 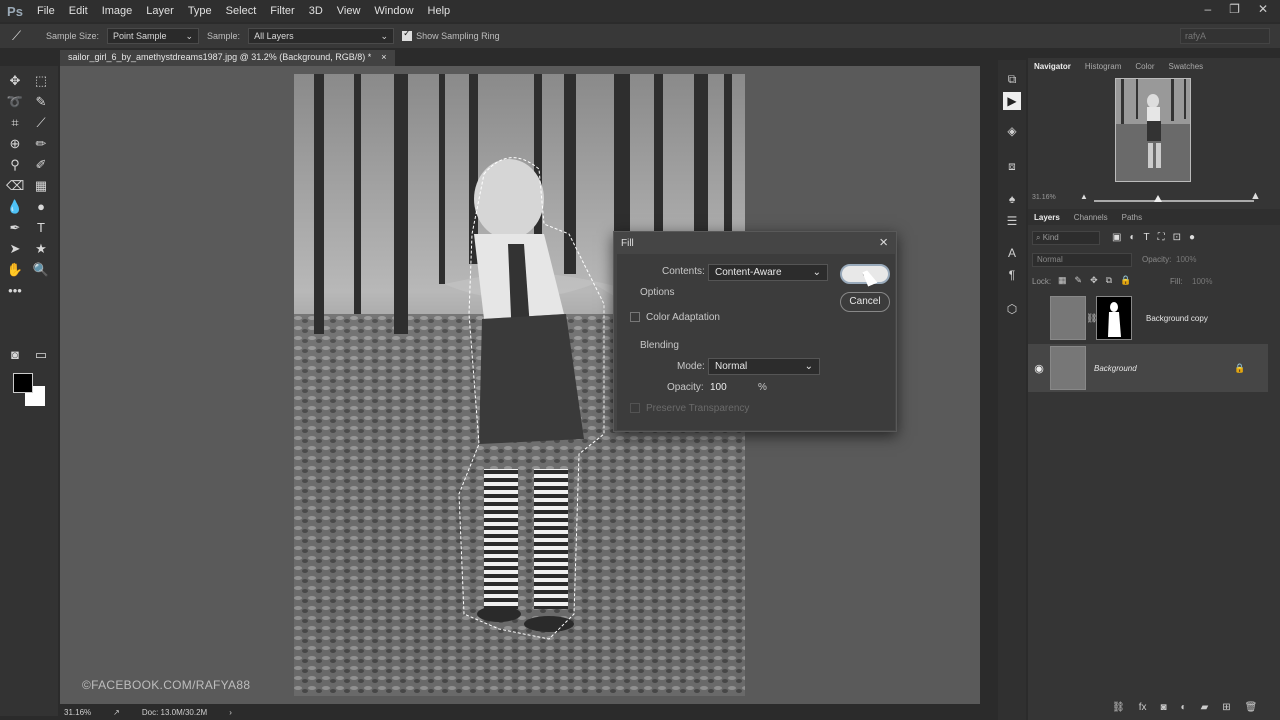 I want to click on blend-mode-select: Normal, so click(x=1082, y=260).